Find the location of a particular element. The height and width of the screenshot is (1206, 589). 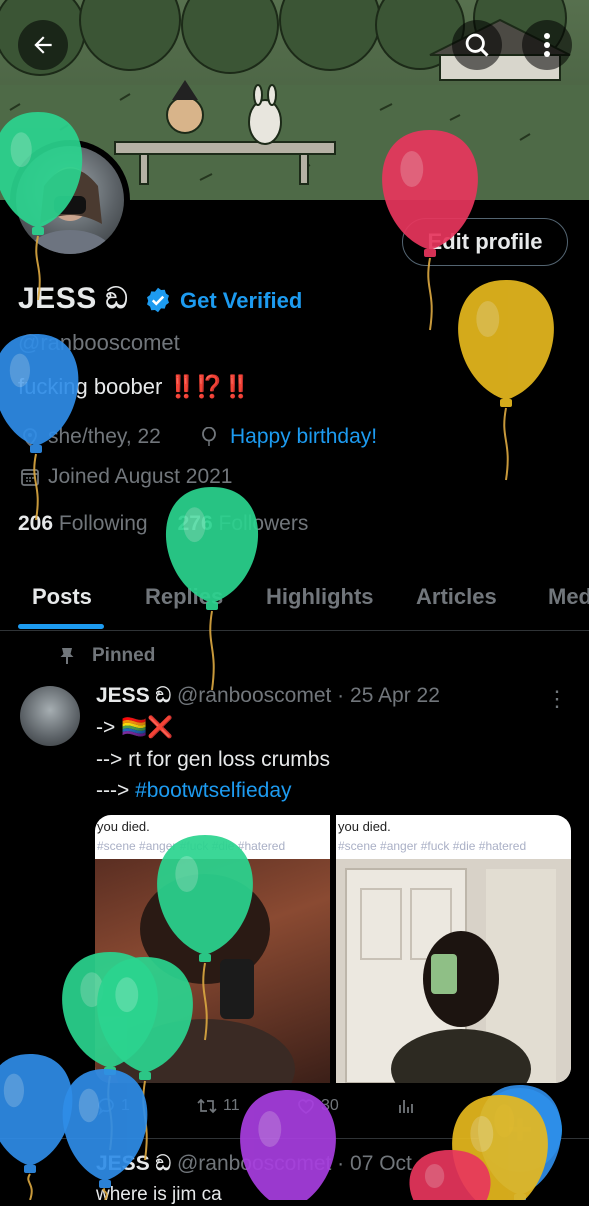

tab-posts: Posts is located at coordinates (62, 597).